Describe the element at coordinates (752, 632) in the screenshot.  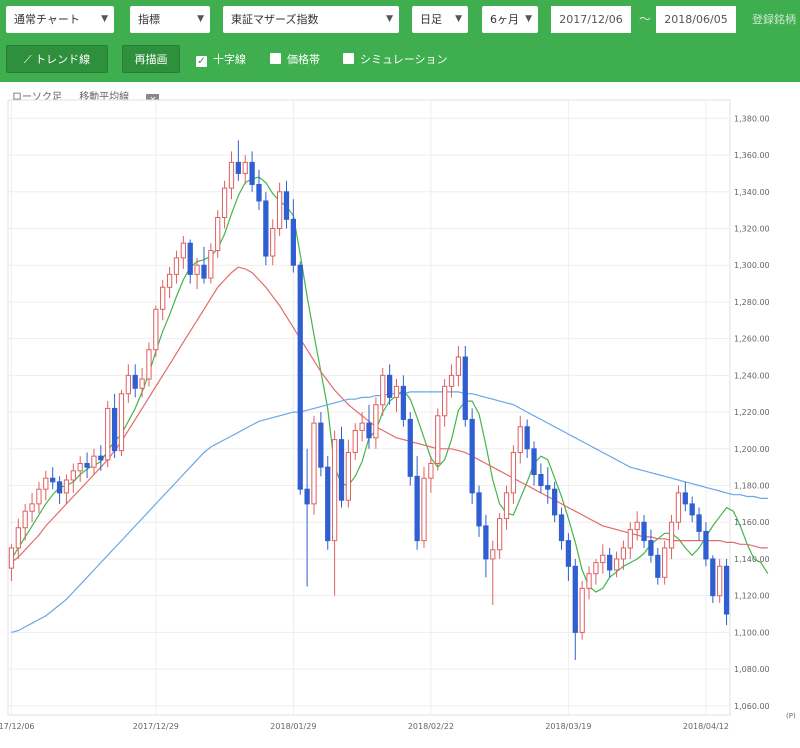
I see `y-tick-label: 1,100.00` at that location.